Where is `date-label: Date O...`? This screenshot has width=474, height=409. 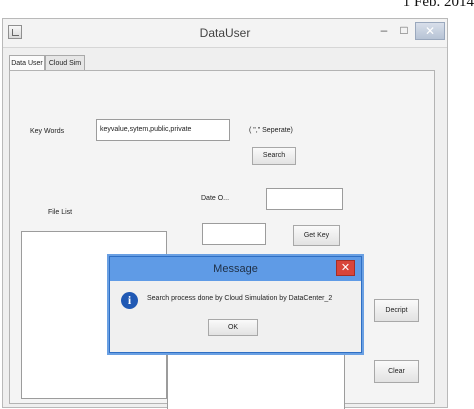 date-label: Date O... is located at coordinates (215, 198).